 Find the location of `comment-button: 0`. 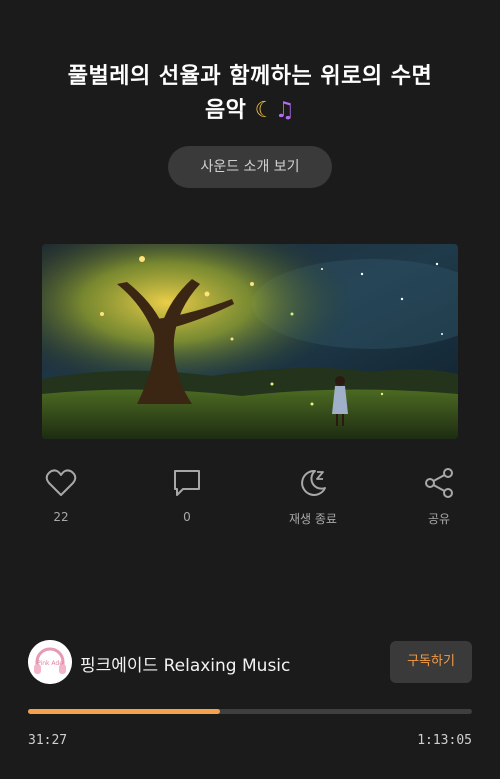

comment-button: 0 is located at coordinates (187, 495).